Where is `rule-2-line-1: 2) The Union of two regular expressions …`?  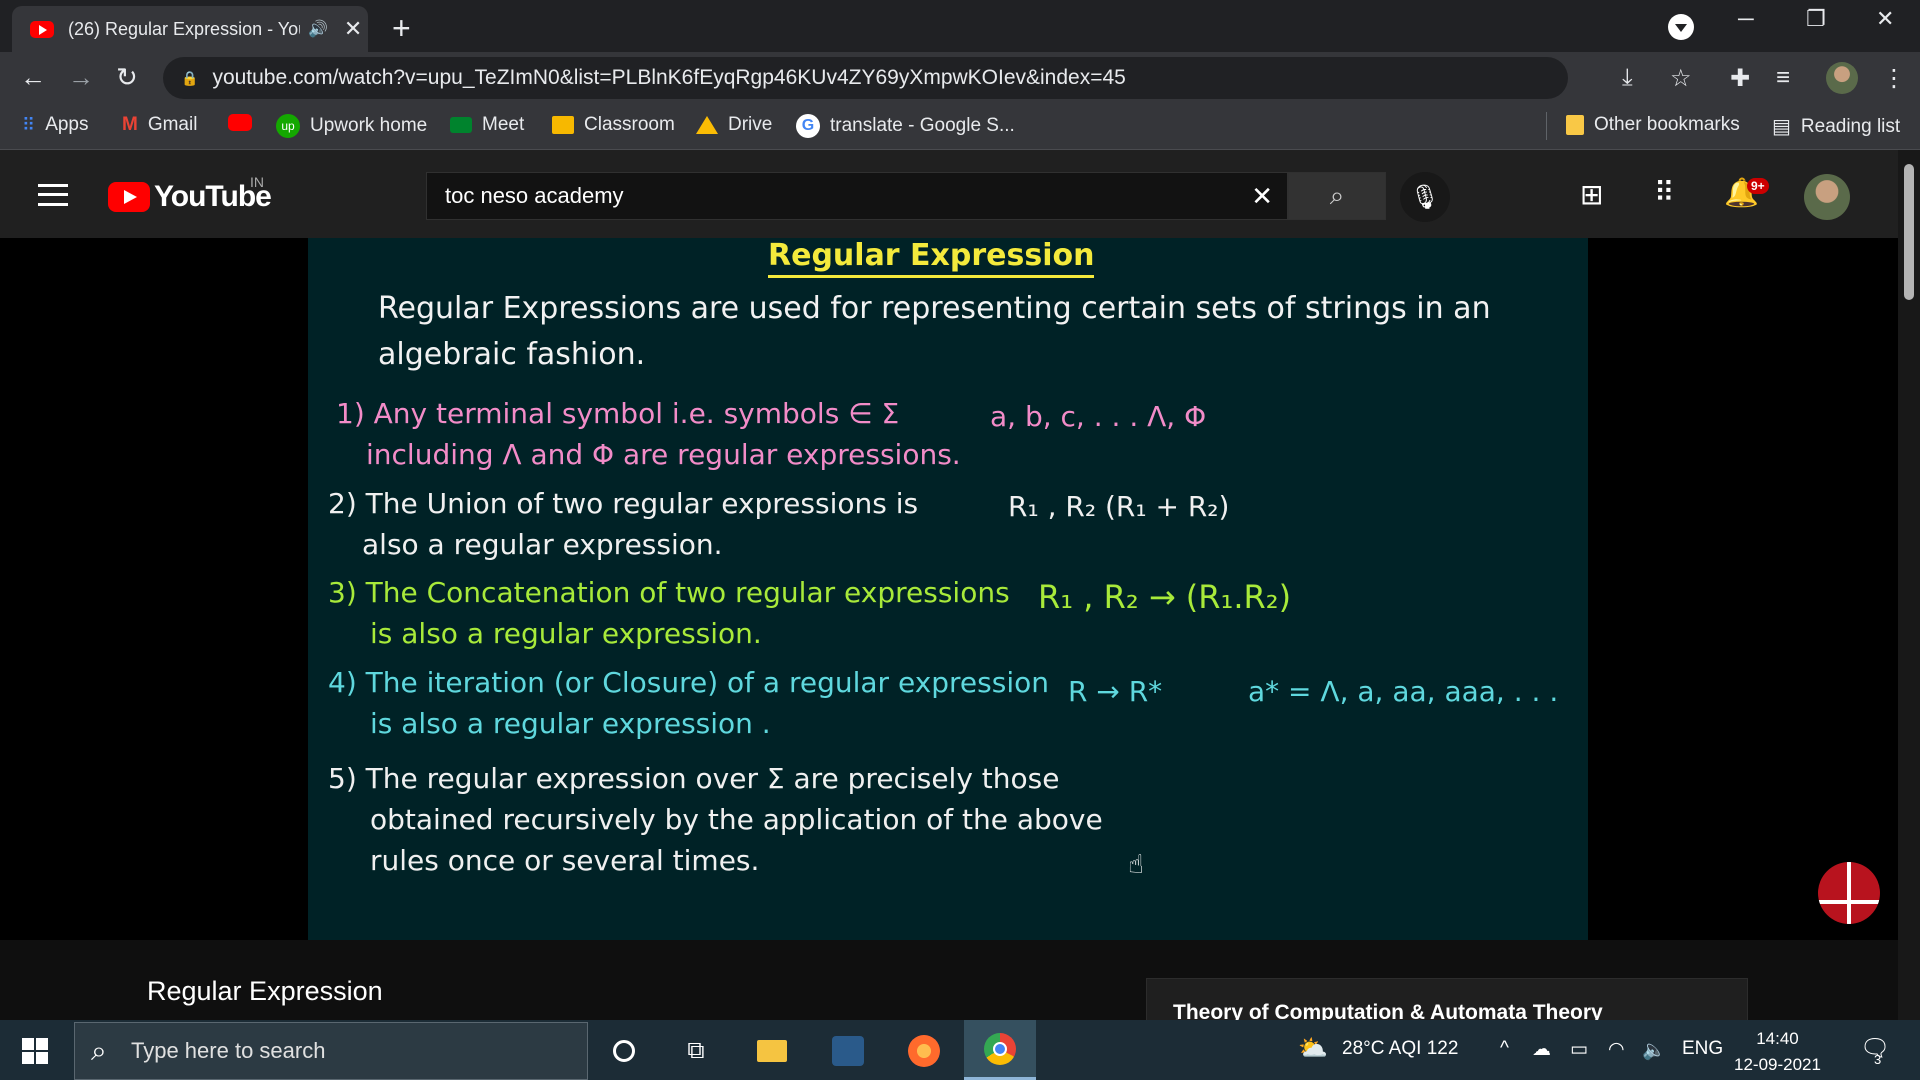 rule-2-line-1: 2) The Union of two regular expressions … is located at coordinates (623, 503).